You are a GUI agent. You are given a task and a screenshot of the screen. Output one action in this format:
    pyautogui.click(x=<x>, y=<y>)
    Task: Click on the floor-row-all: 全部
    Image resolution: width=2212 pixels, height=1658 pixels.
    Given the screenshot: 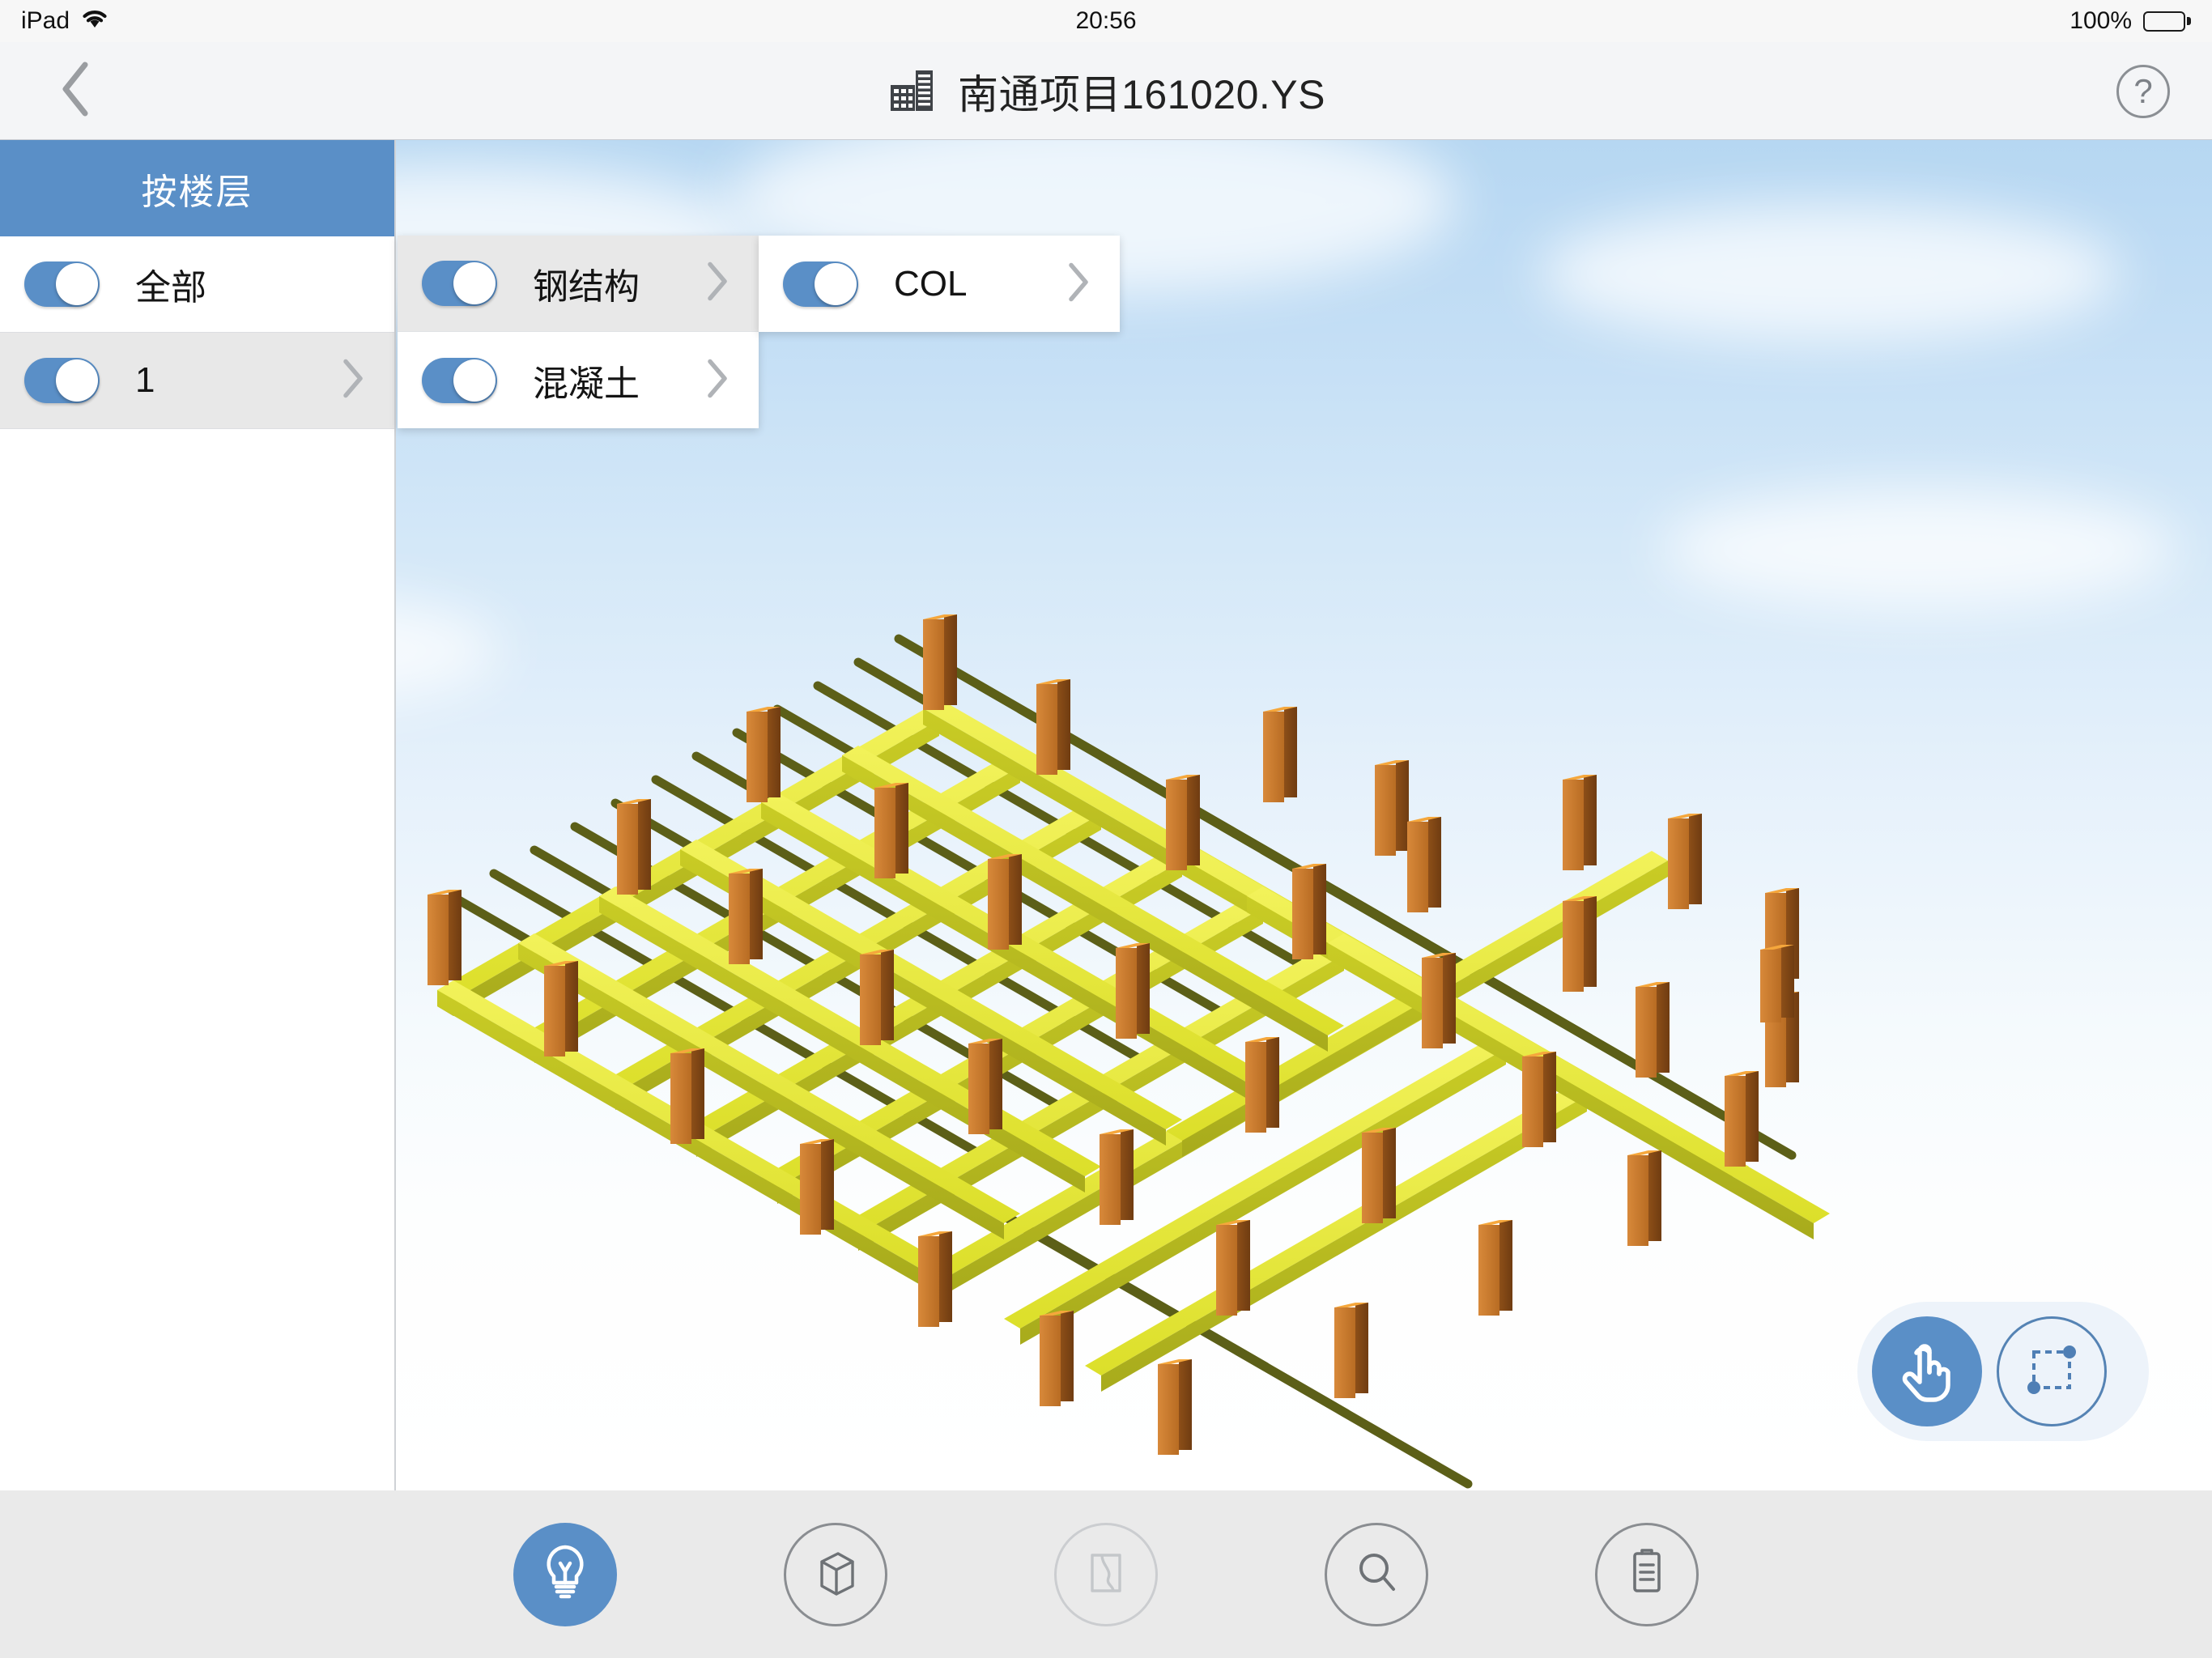 What is the action you would take?
    pyautogui.click(x=197, y=284)
    